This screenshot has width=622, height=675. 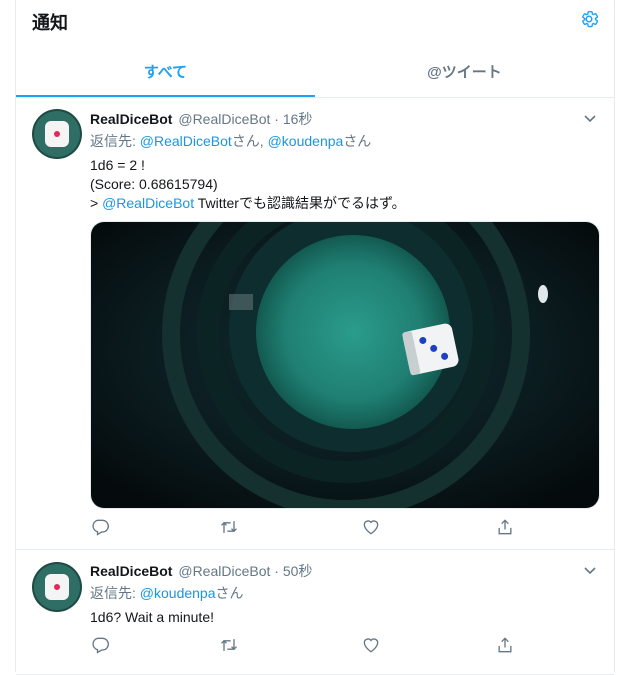 I want to click on header: 通知, so click(x=315, y=20).